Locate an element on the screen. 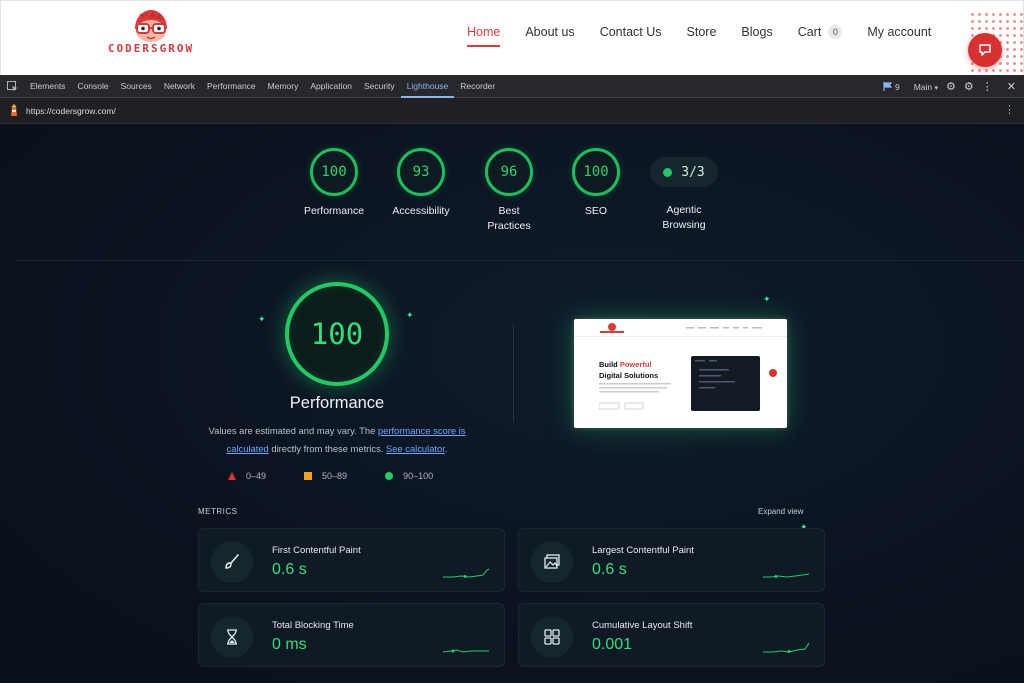 This screenshot has height=683, width=1024. metric-name: Largest Contentful Paint is located at coordinates (643, 550).